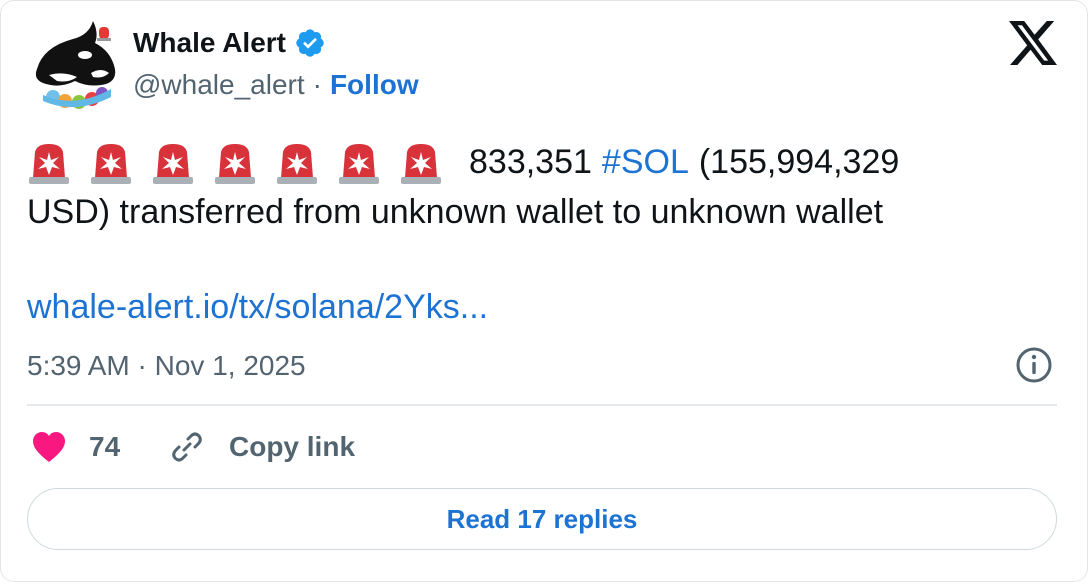 This screenshot has height=584, width=1090. Describe the element at coordinates (645, 162) in the screenshot. I see `hashtag-sol: #SOL` at that location.